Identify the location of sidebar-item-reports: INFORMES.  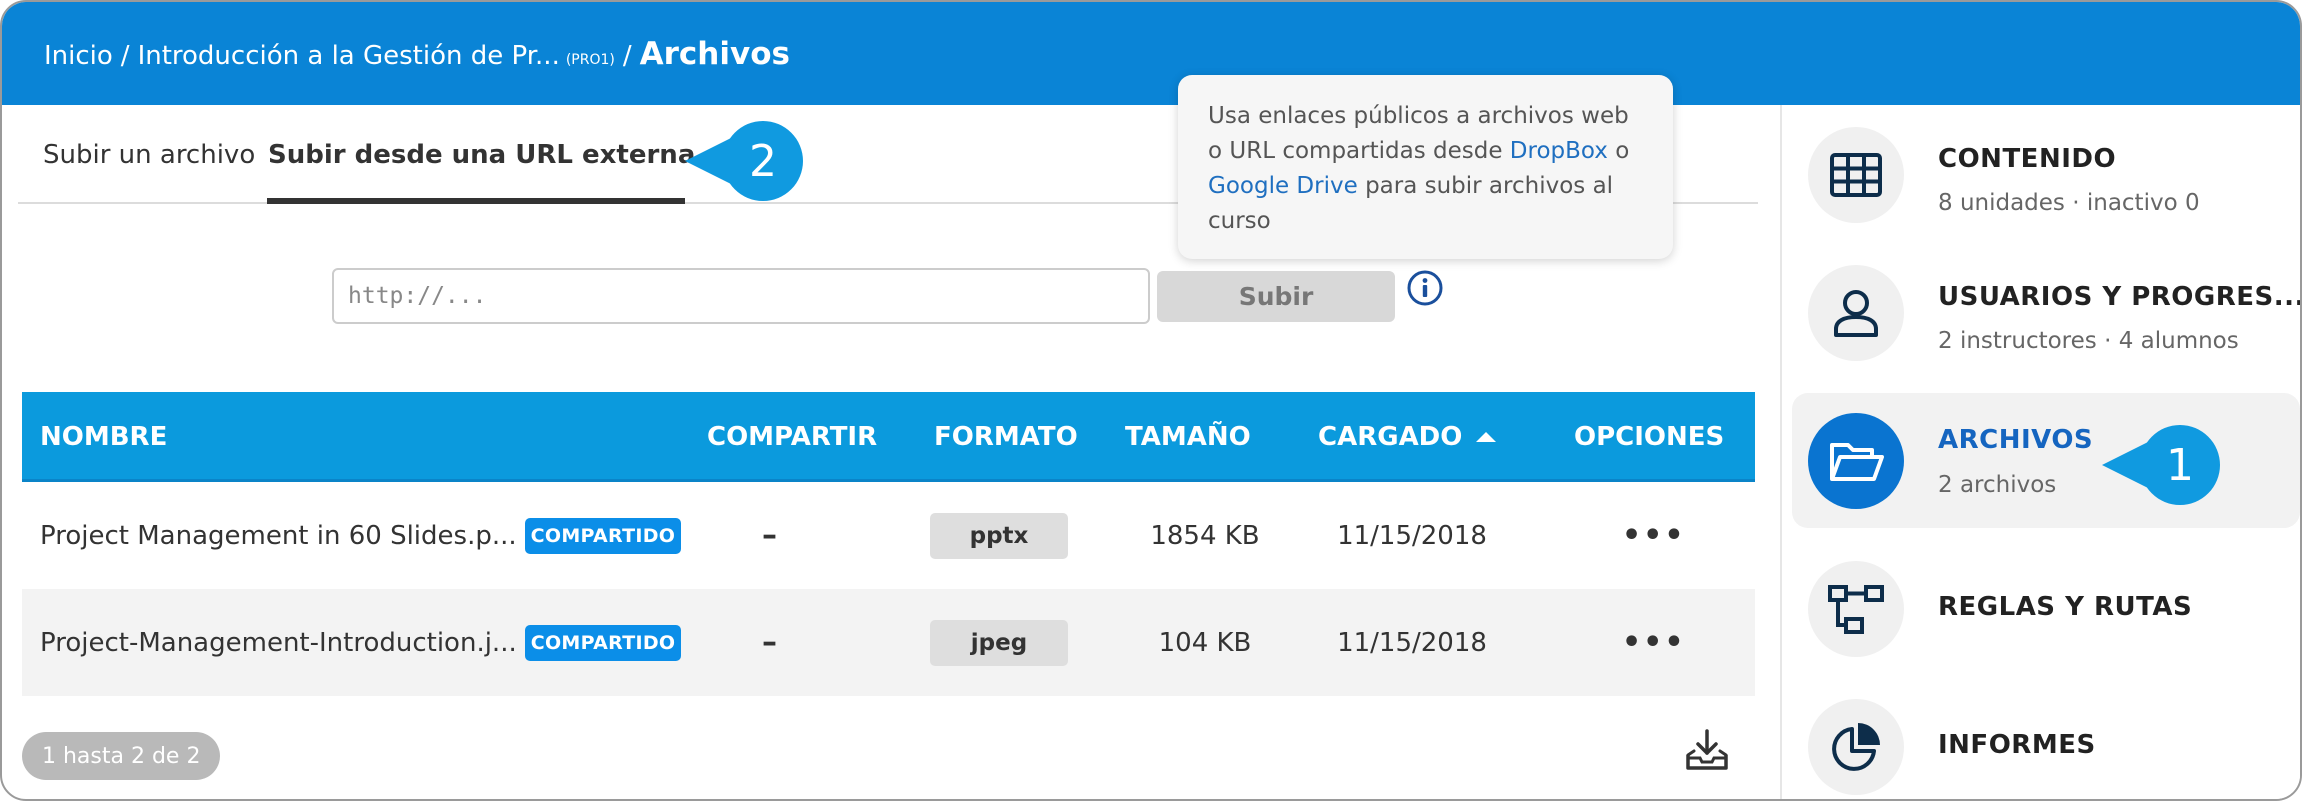
(2046, 739).